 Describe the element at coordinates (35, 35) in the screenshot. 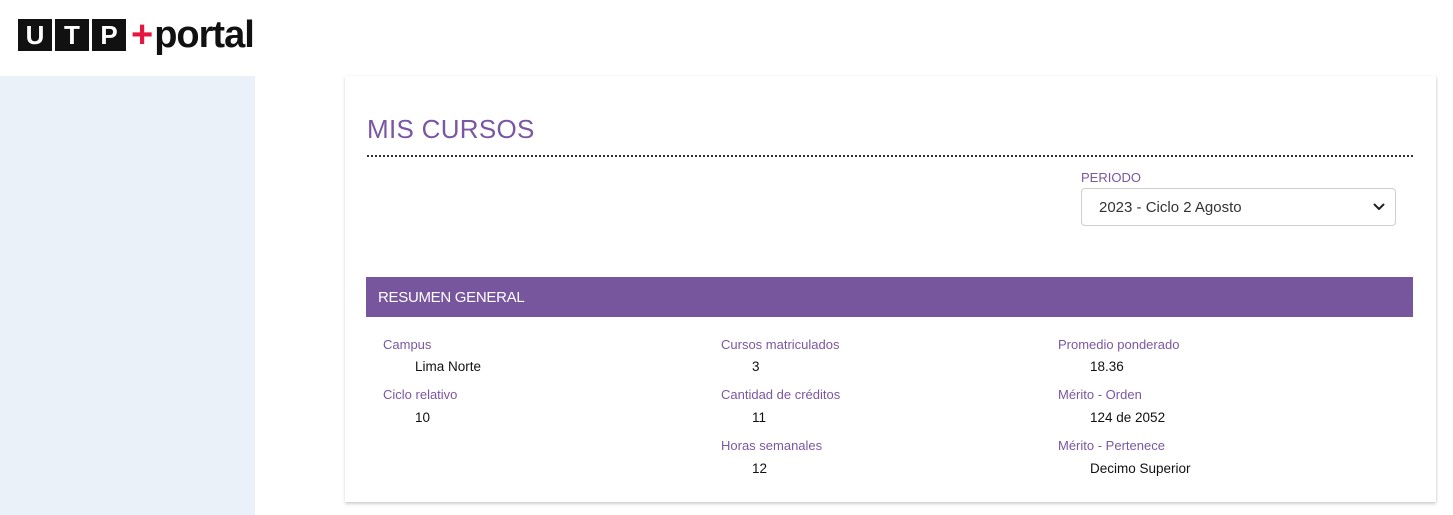

I see `logo-letter-u: U` at that location.